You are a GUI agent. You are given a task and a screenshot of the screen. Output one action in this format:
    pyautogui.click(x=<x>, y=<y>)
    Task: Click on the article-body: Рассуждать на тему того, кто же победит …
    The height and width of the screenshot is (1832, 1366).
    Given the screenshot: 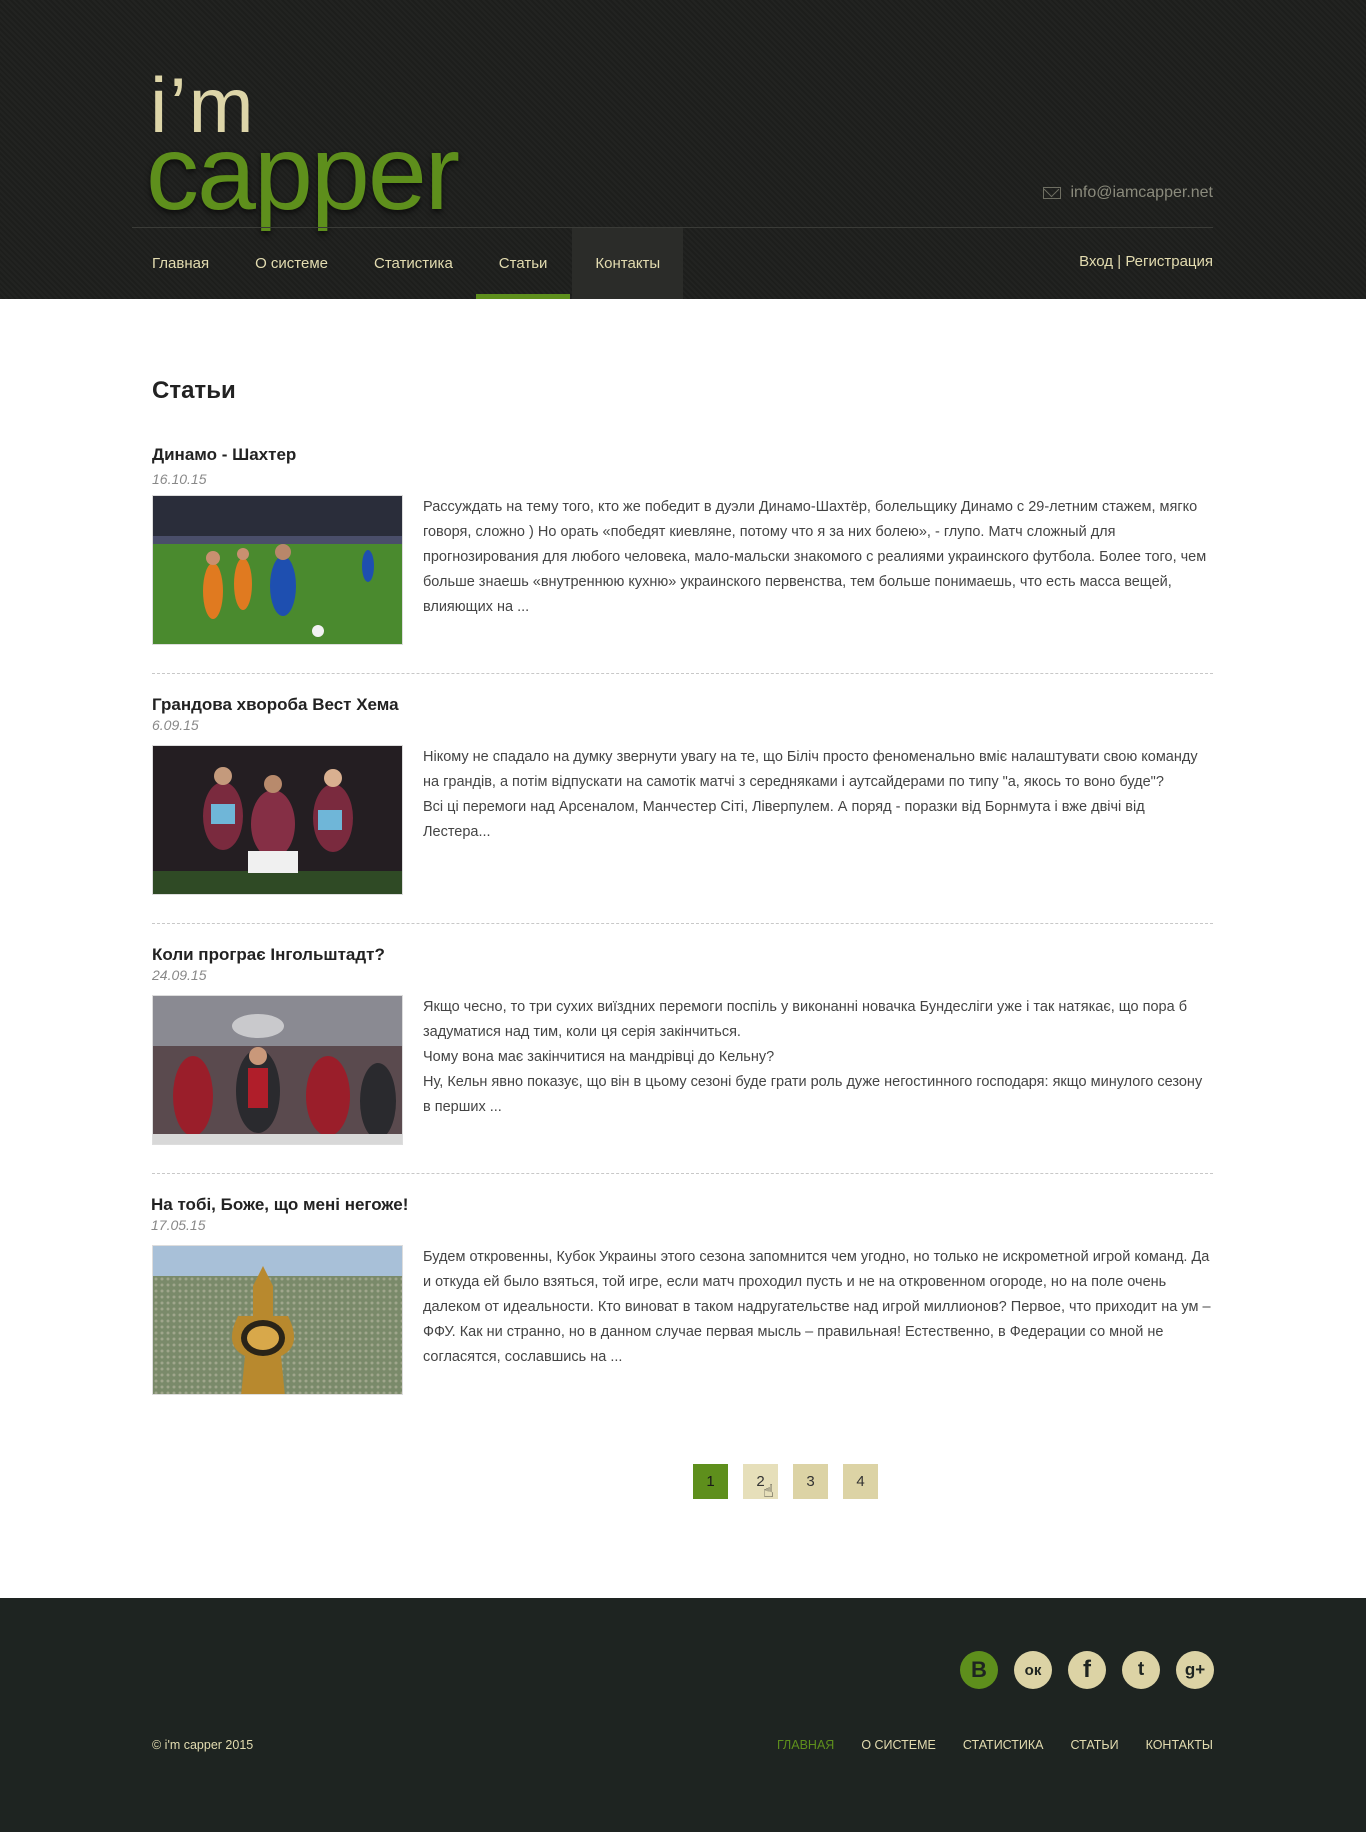 What is the action you would take?
    pyautogui.click(x=682, y=570)
    